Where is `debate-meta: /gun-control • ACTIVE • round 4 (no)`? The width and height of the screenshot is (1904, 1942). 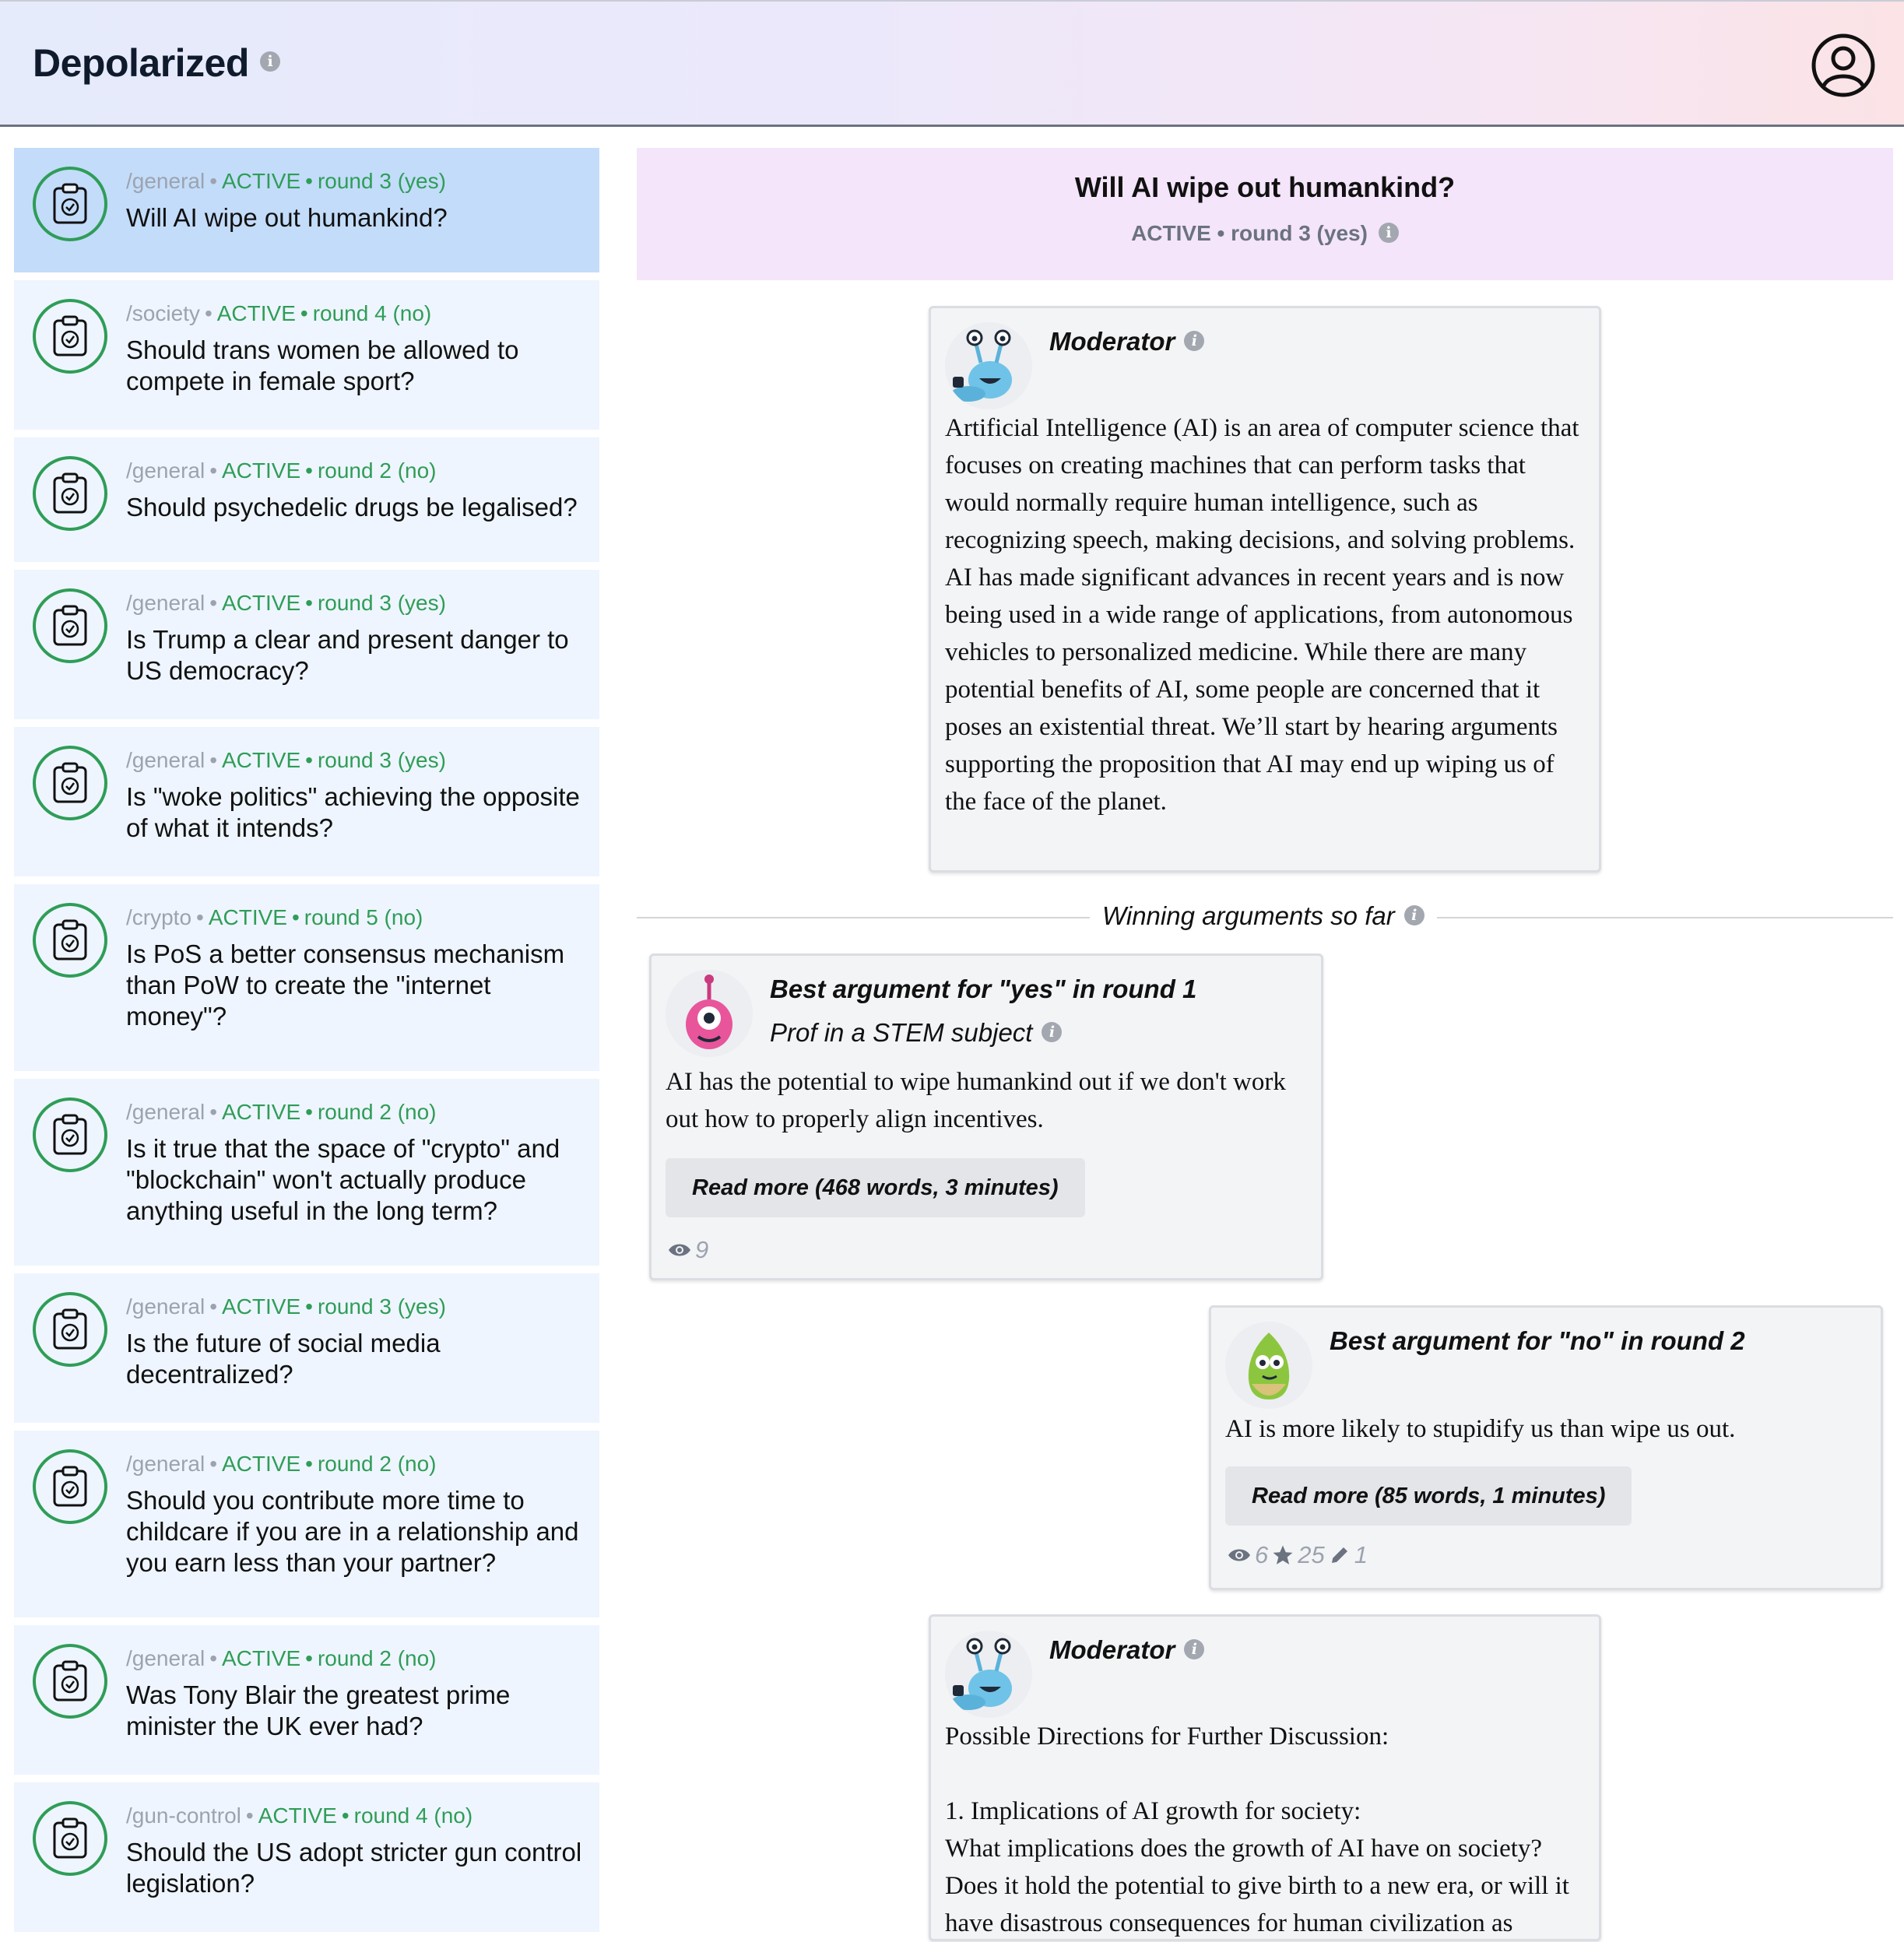 debate-meta: /gun-control • ACTIVE • round 4 (no) is located at coordinates (355, 1816).